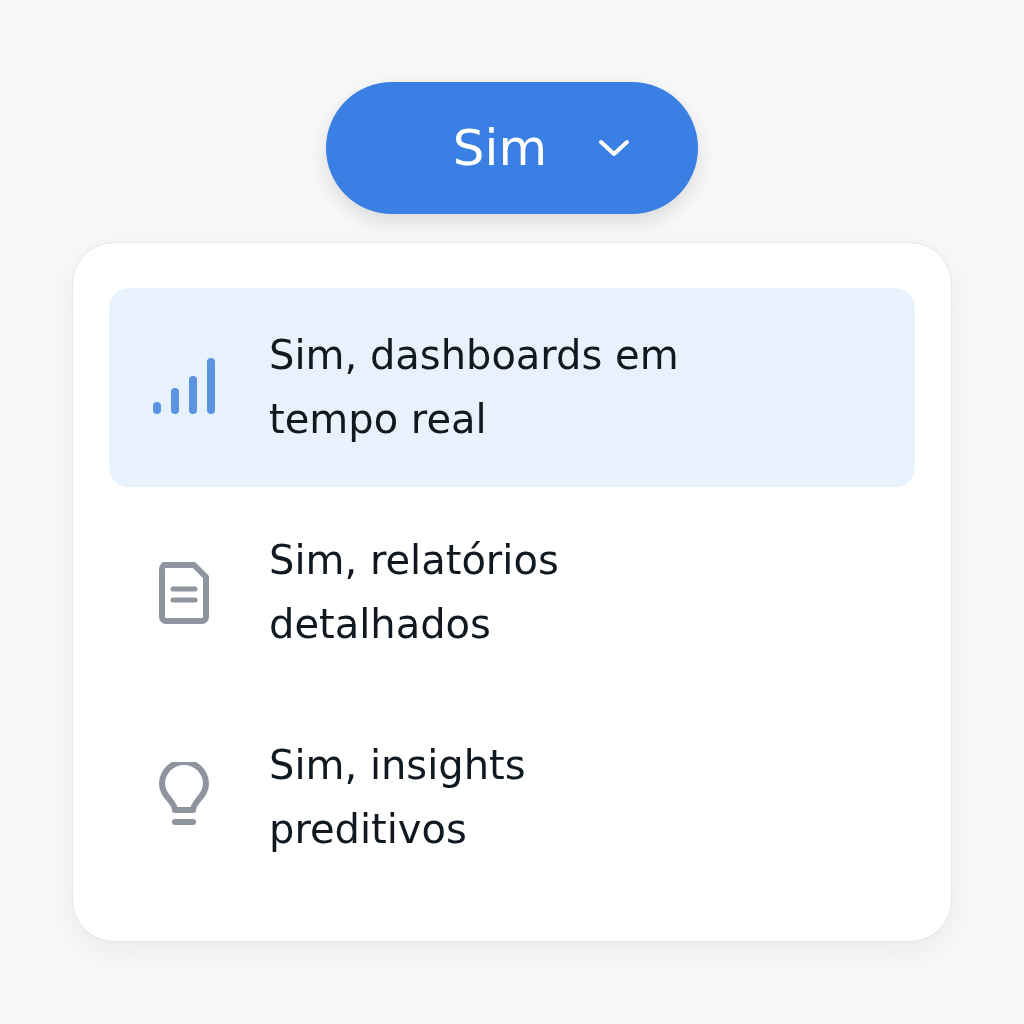 The height and width of the screenshot is (1024, 1024). Describe the element at coordinates (614, 148) in the screenshot. I see `chevron-icon` at that location.